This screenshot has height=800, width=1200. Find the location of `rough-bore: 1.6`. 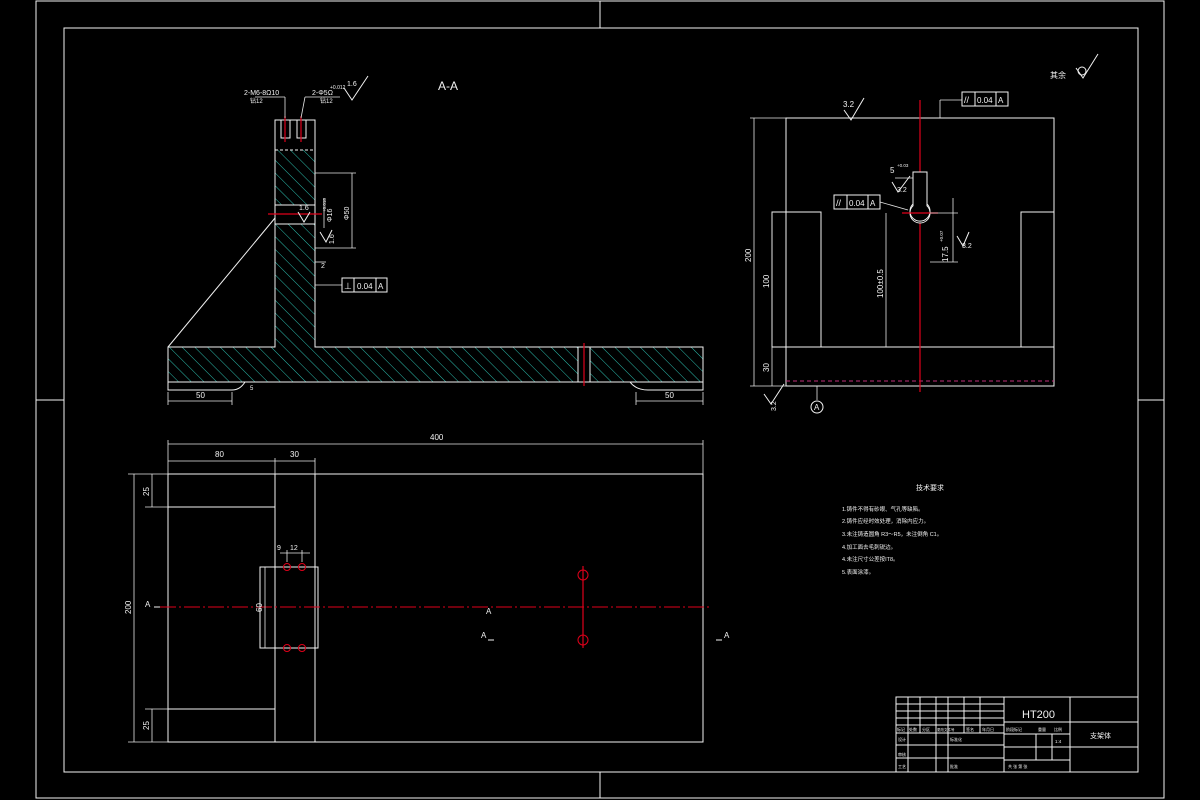

rough-bore: 1.6 is located at coordinates (304, 208).